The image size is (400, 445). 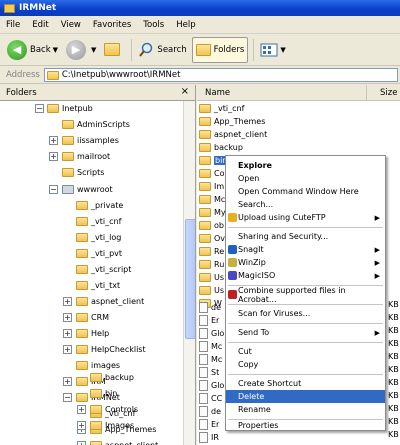 What do you see at coordinates (305, 396) in the screenshot?
I see `menu-item-delete: Delete` at bounding box center [305, 396].